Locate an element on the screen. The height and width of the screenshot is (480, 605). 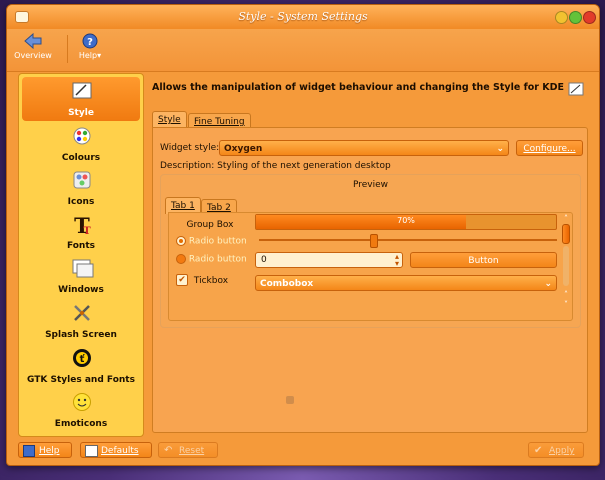
progress-bar: 70% is located at coordinates (406, 222).